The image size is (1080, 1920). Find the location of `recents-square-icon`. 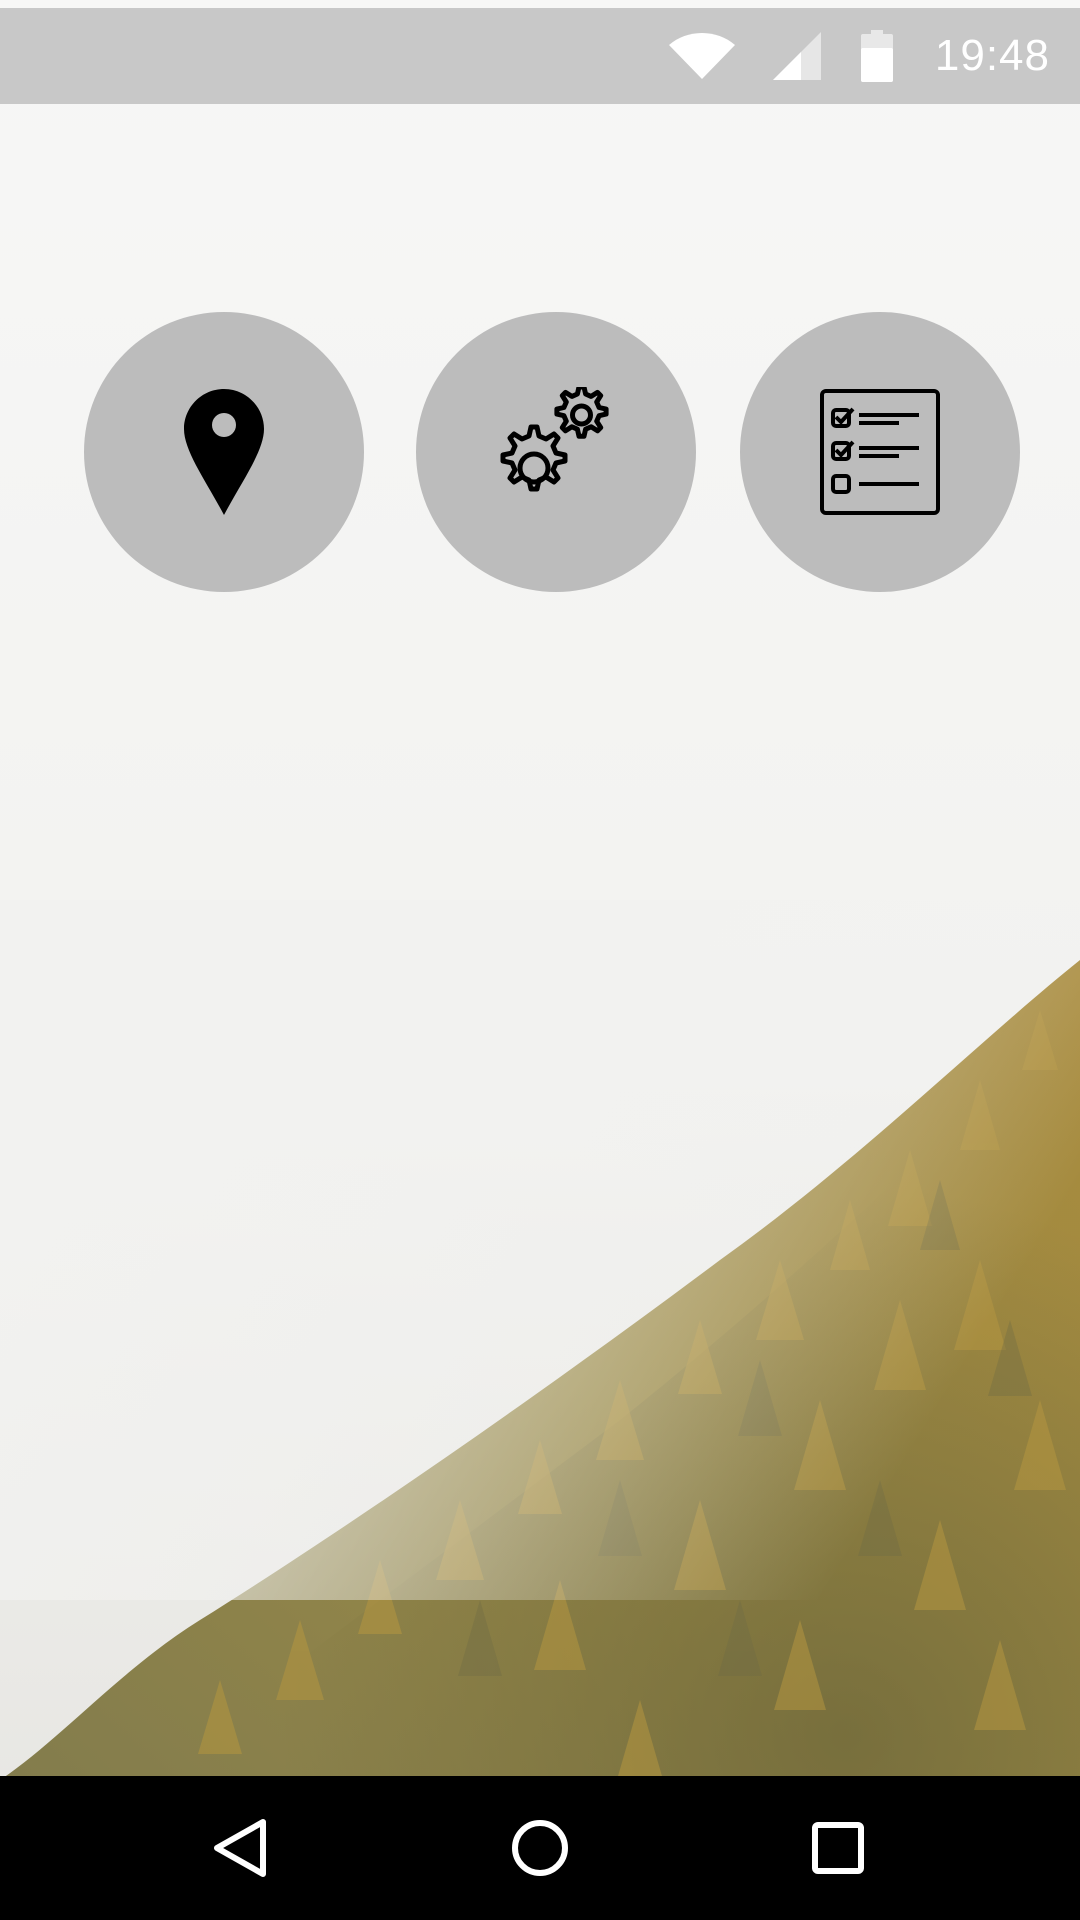

recents-square-icon is located at coordinates (838, 1848).